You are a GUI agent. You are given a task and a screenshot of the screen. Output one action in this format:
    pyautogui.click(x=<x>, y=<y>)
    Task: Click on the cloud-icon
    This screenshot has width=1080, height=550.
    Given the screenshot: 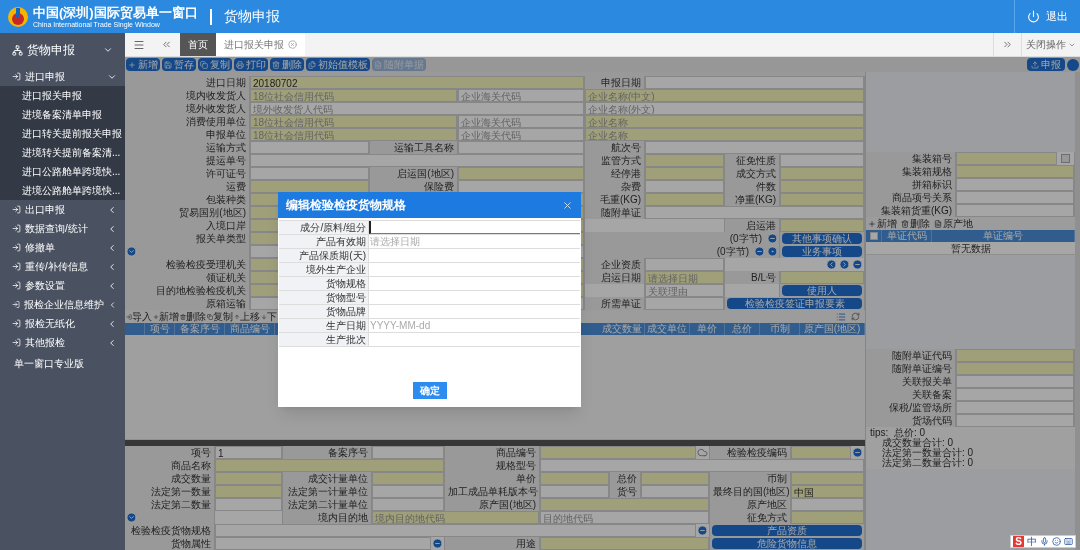 What is the action you would take?
    pyautogui.click(x=702, y=452)
    